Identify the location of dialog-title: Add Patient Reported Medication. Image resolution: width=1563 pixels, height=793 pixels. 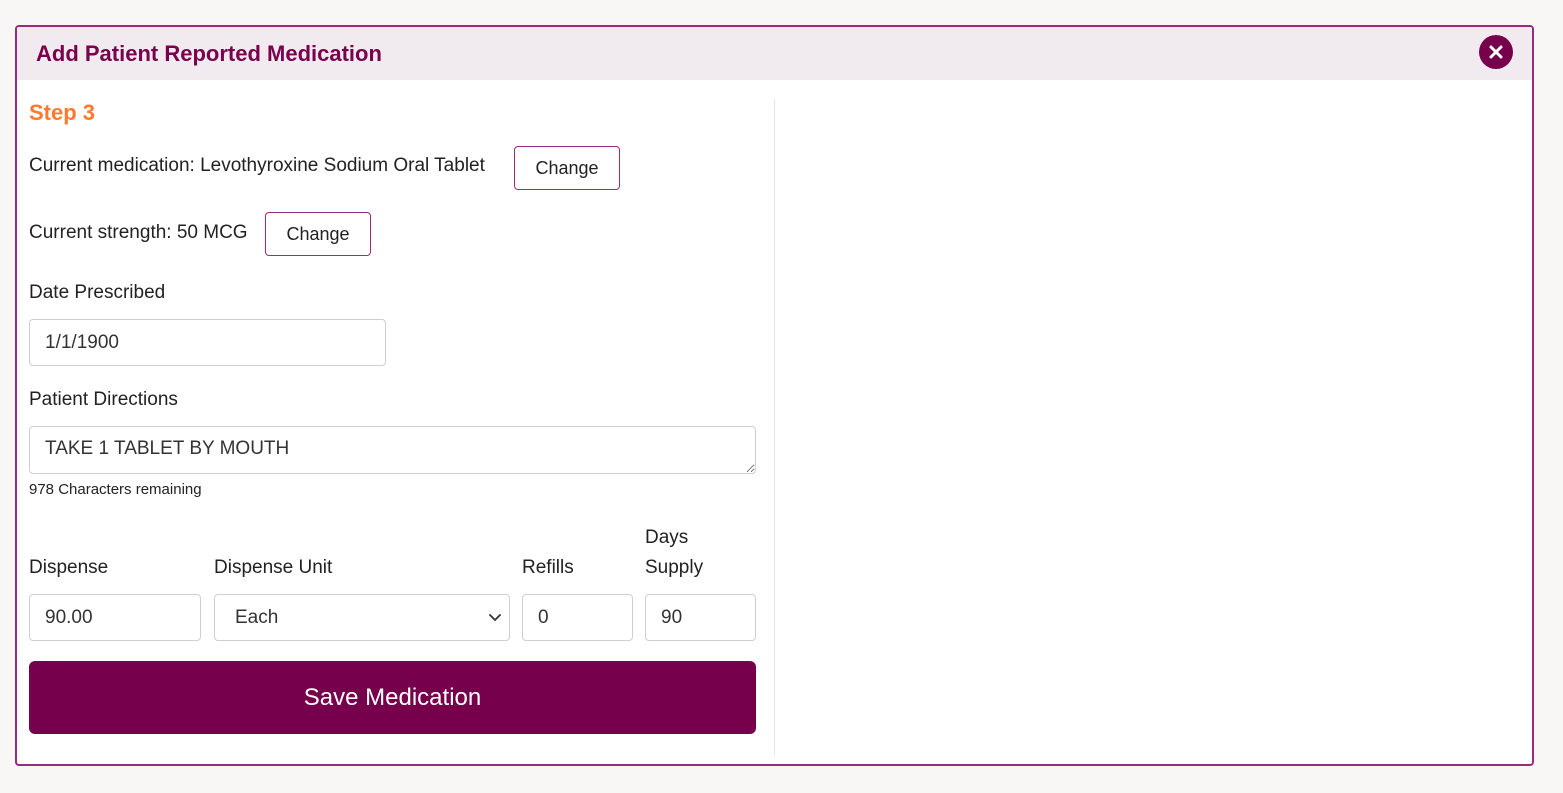
(209, 53).